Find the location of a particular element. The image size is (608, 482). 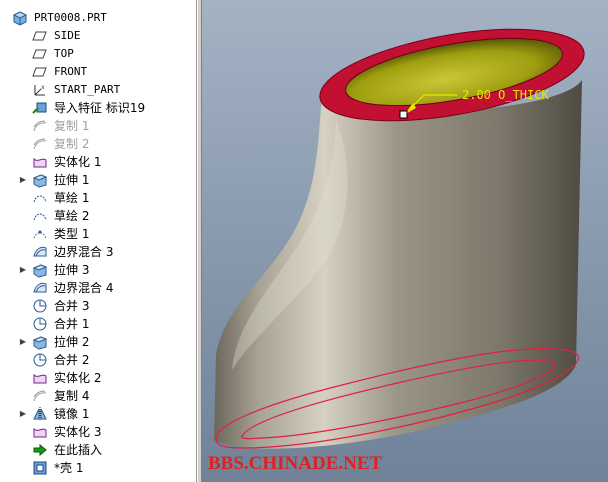

tree-item: 实体化 2 is located at coordinates (98, 378).